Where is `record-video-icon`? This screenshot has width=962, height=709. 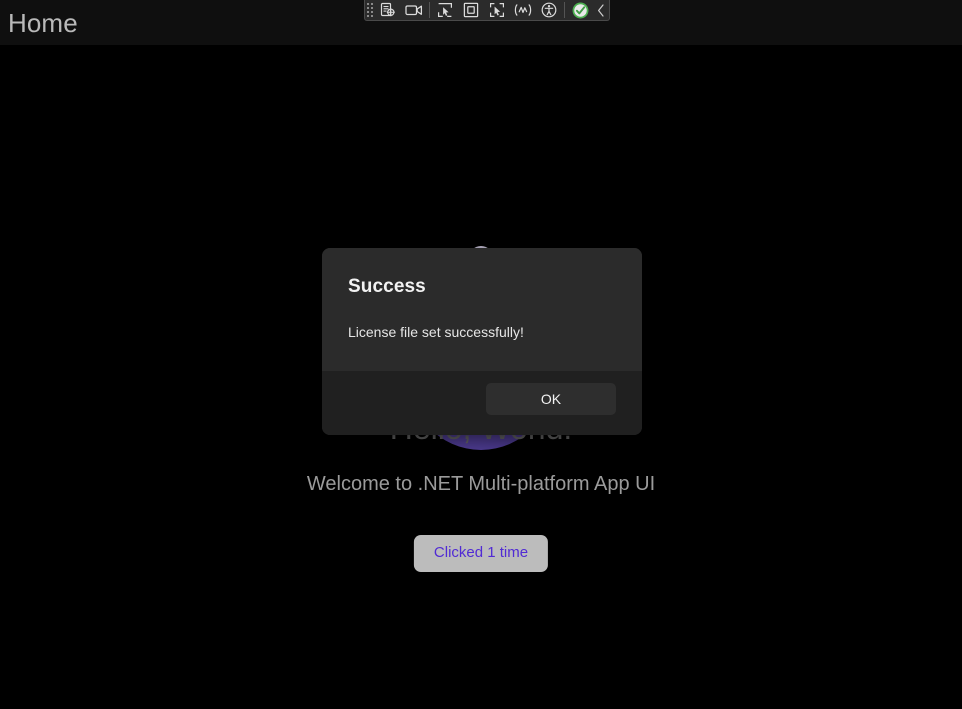 record-video-icon is located at coordinates (414, 10).